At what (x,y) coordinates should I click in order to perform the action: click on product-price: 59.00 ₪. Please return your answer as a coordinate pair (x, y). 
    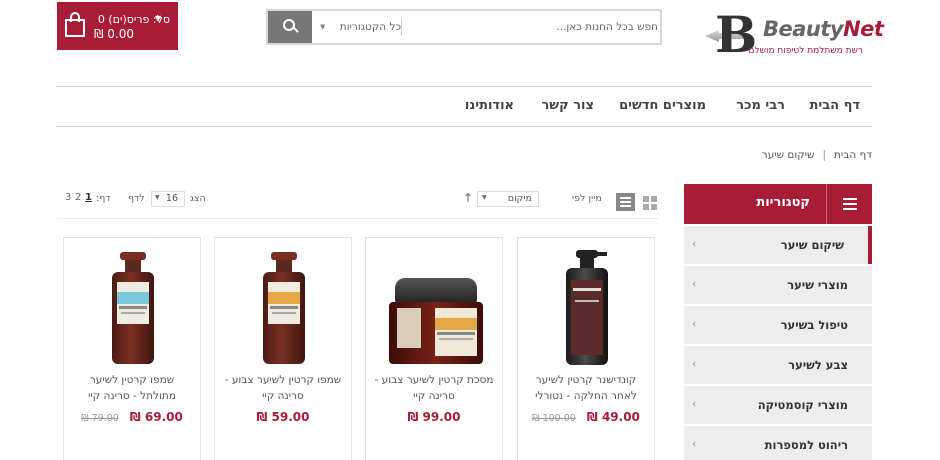
    Looking at the image, I should click on (283, 417).